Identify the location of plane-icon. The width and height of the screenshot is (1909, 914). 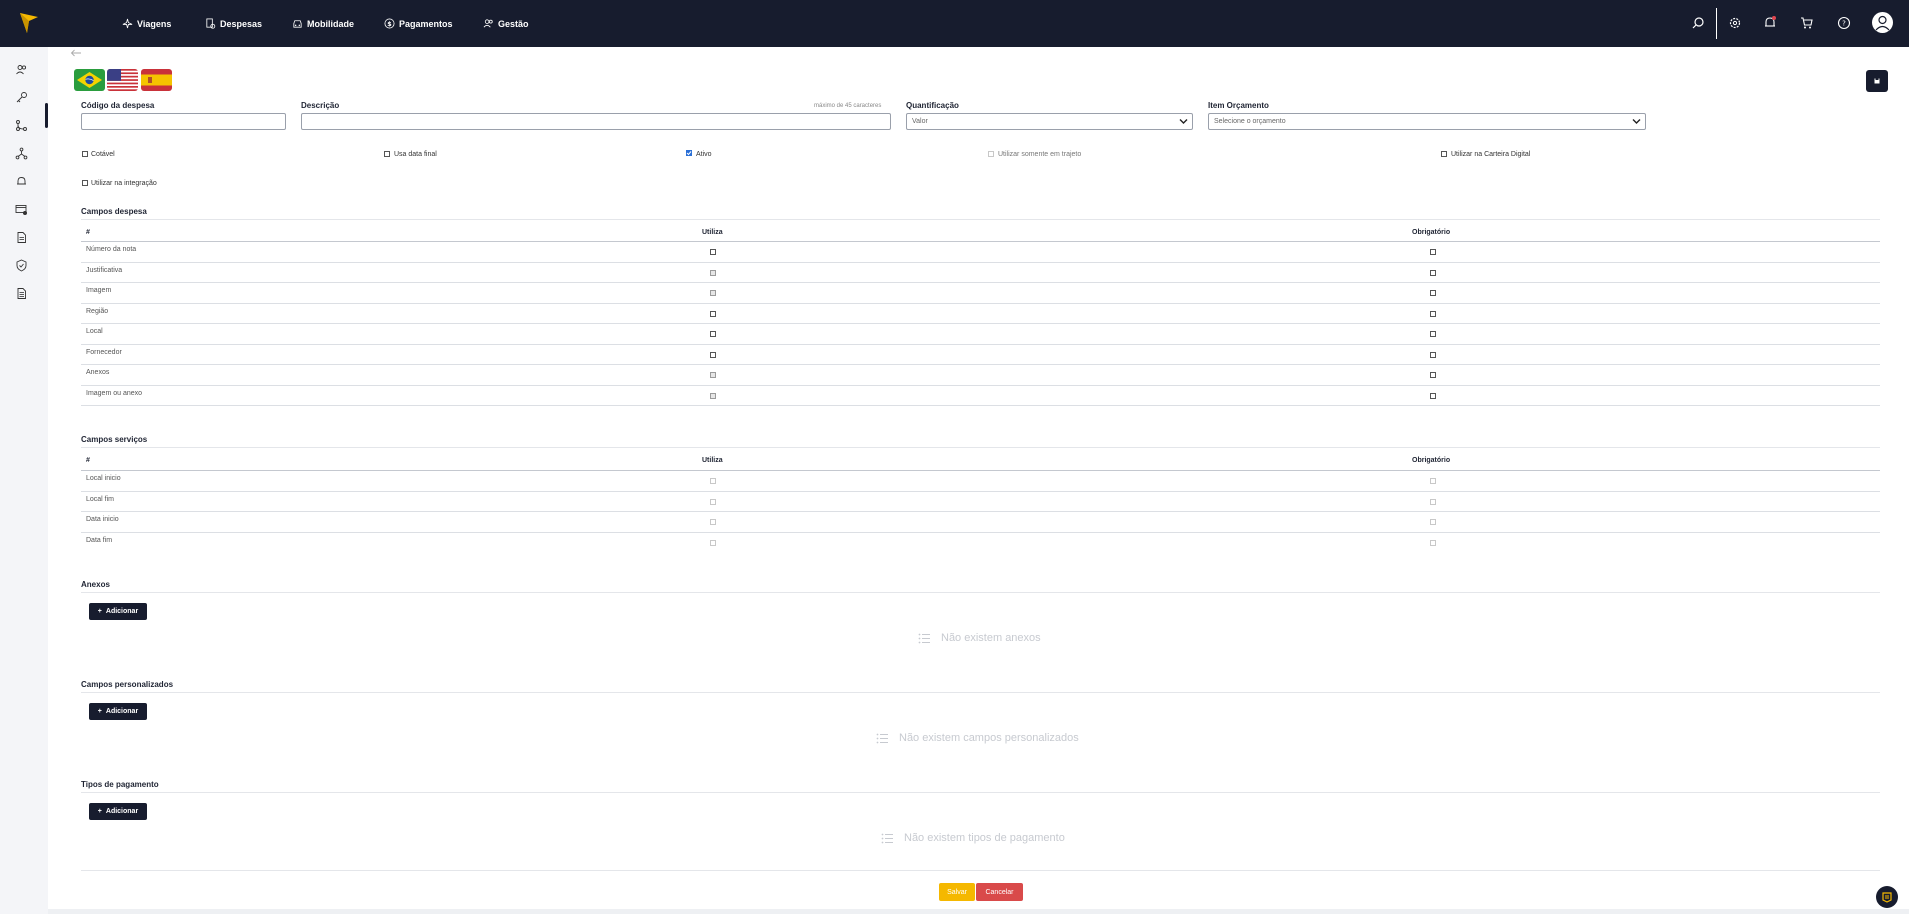
(127, 23).